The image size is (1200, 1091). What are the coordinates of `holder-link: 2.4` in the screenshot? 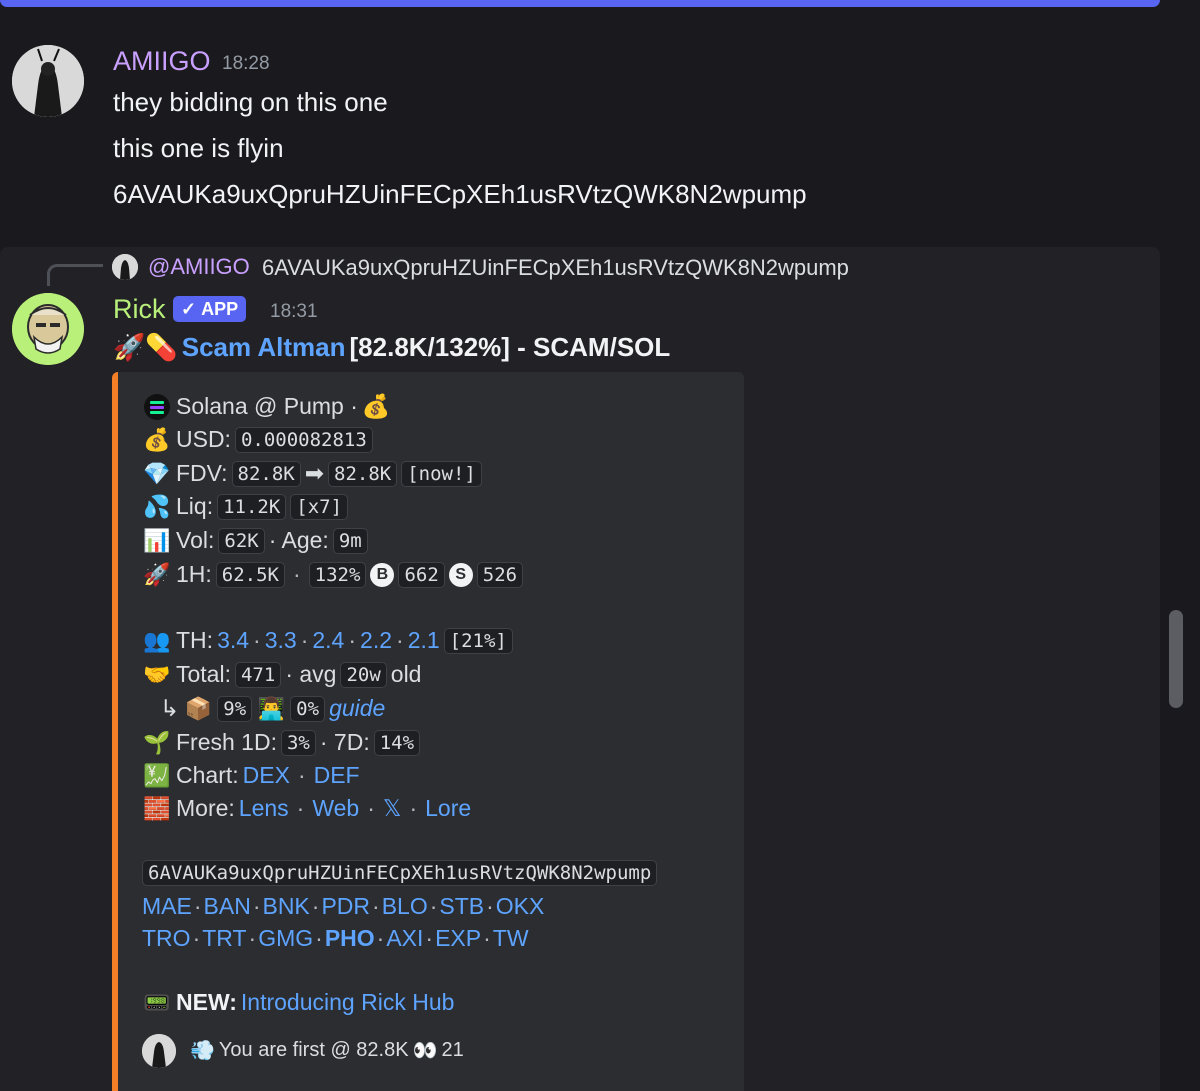 It's located at (328, 640).